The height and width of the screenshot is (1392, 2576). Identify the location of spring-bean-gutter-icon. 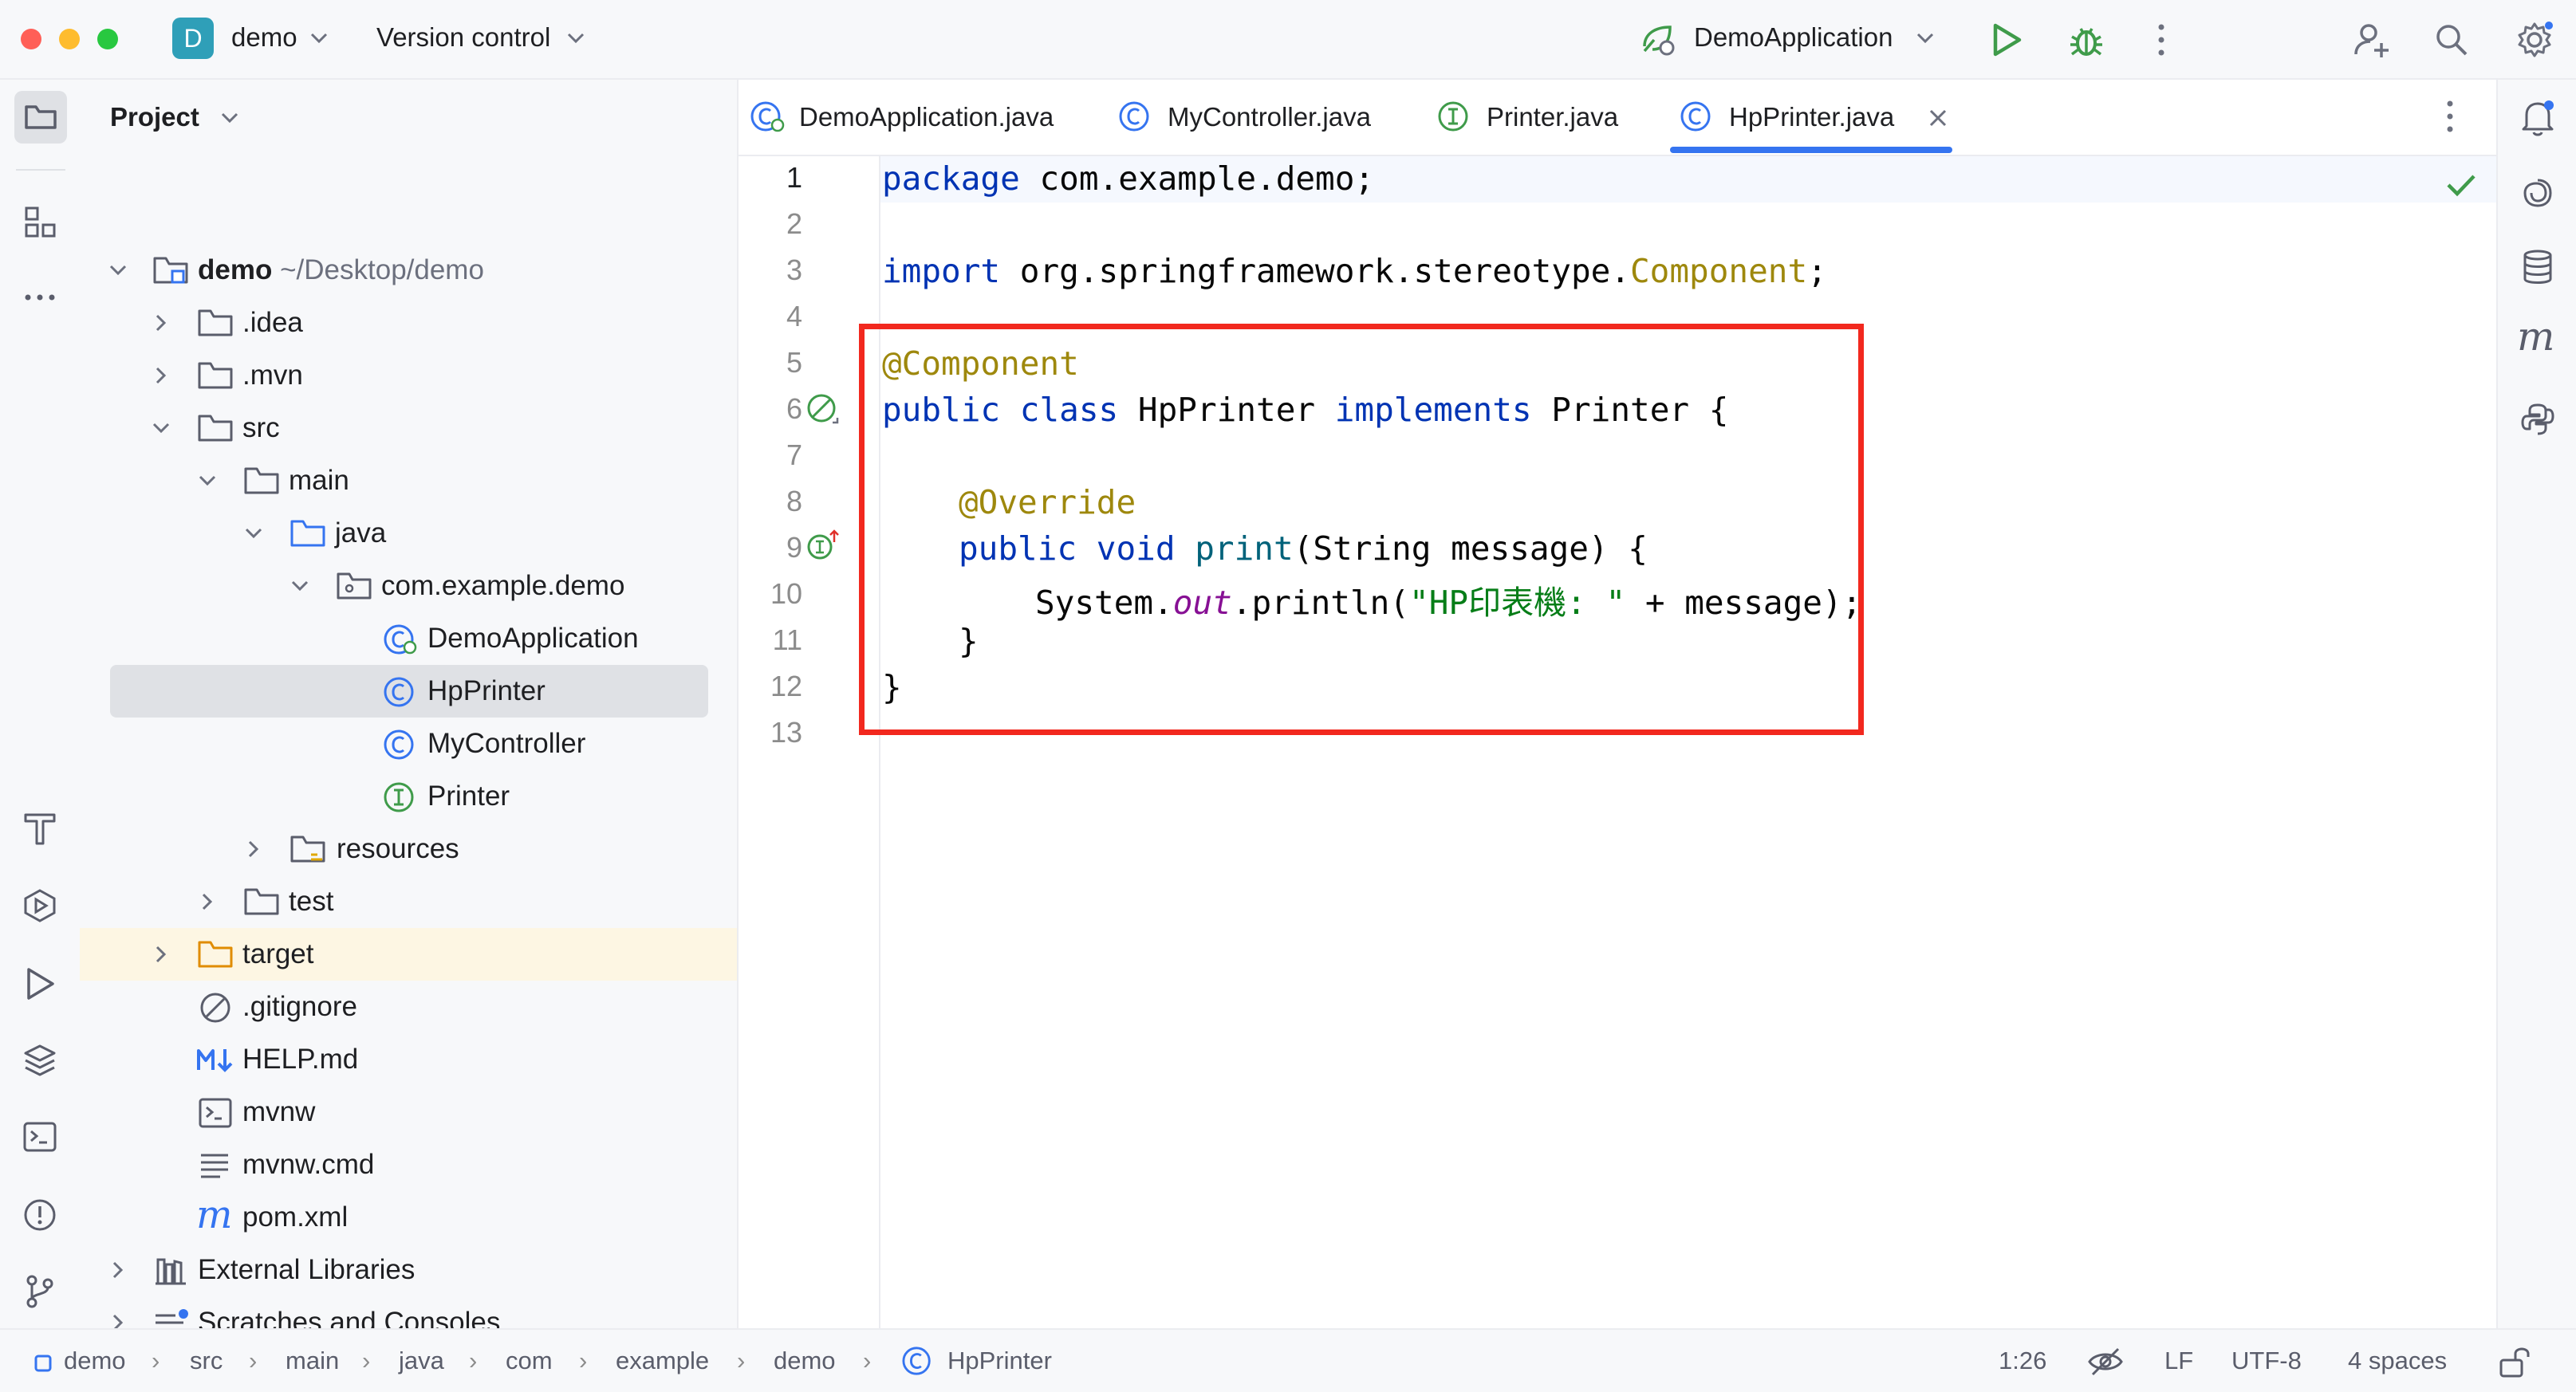
(823, 410).